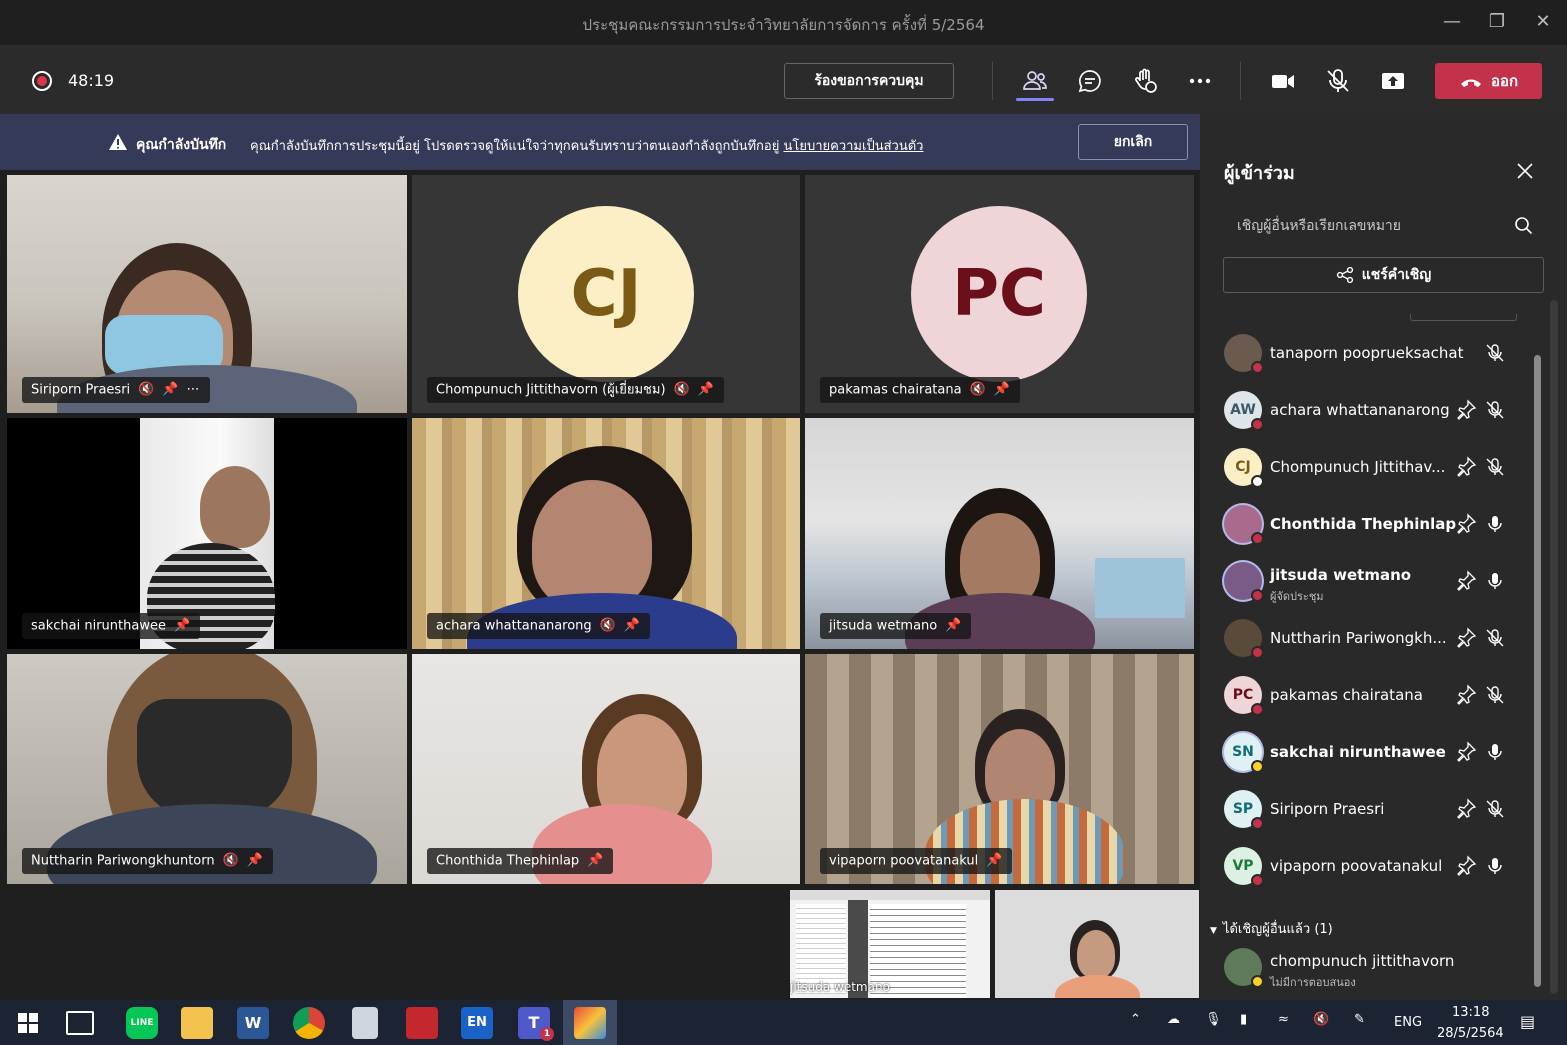 This screenshot has width=1567, height=1045. What do you see at coordinates (508, 861) in the screenshot?
I see `tile-name: Chonthida Thephinlap` at bounding box center [508, 861].